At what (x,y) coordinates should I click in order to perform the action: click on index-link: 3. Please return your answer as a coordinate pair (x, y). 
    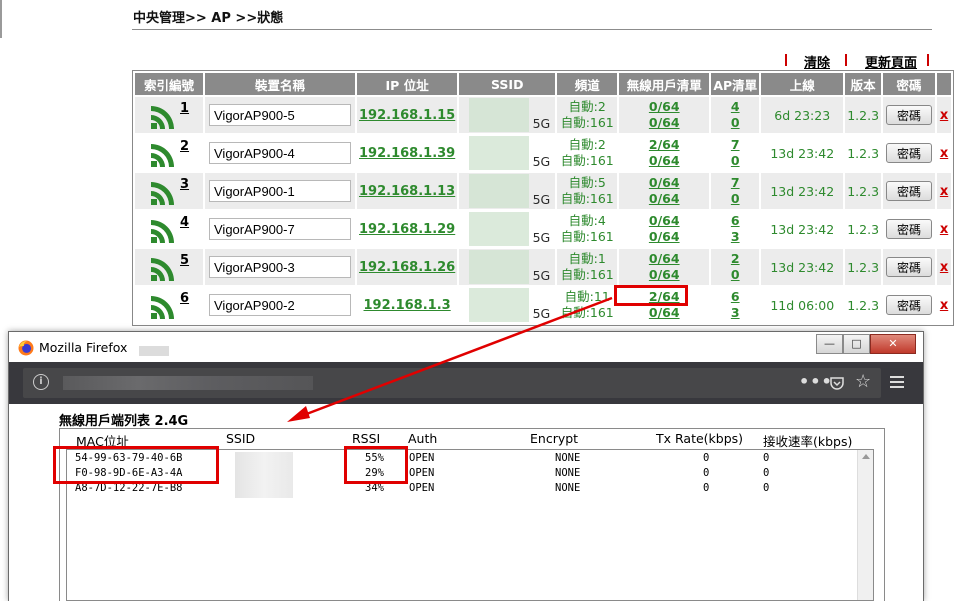
    Looking at the image, I should click on (184, 184).